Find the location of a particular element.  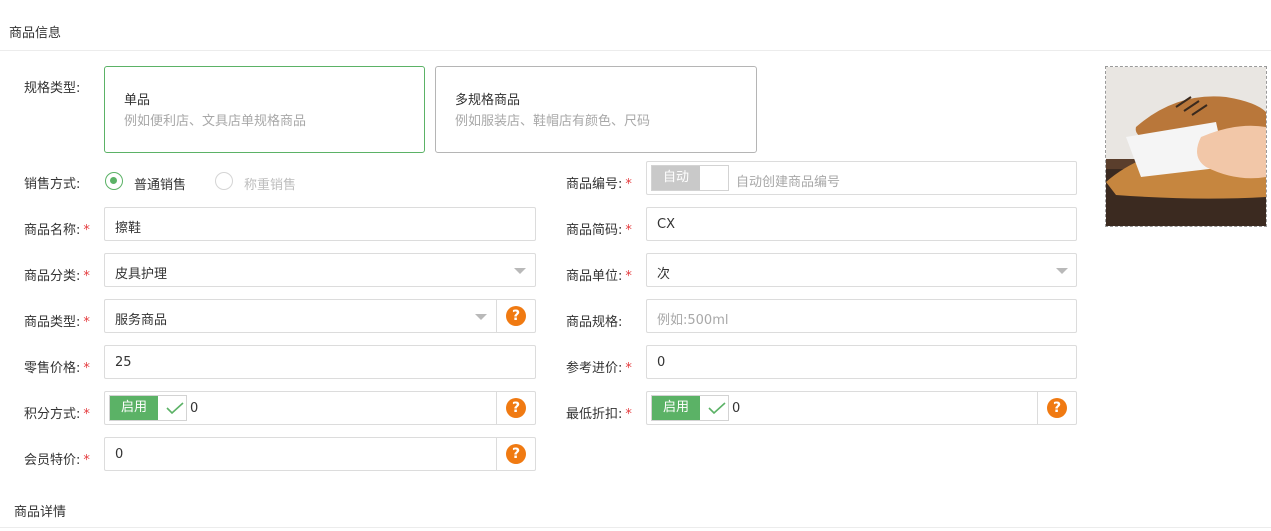

product-code-auto-toggle: 自动 is located at coordinates (690, 178).